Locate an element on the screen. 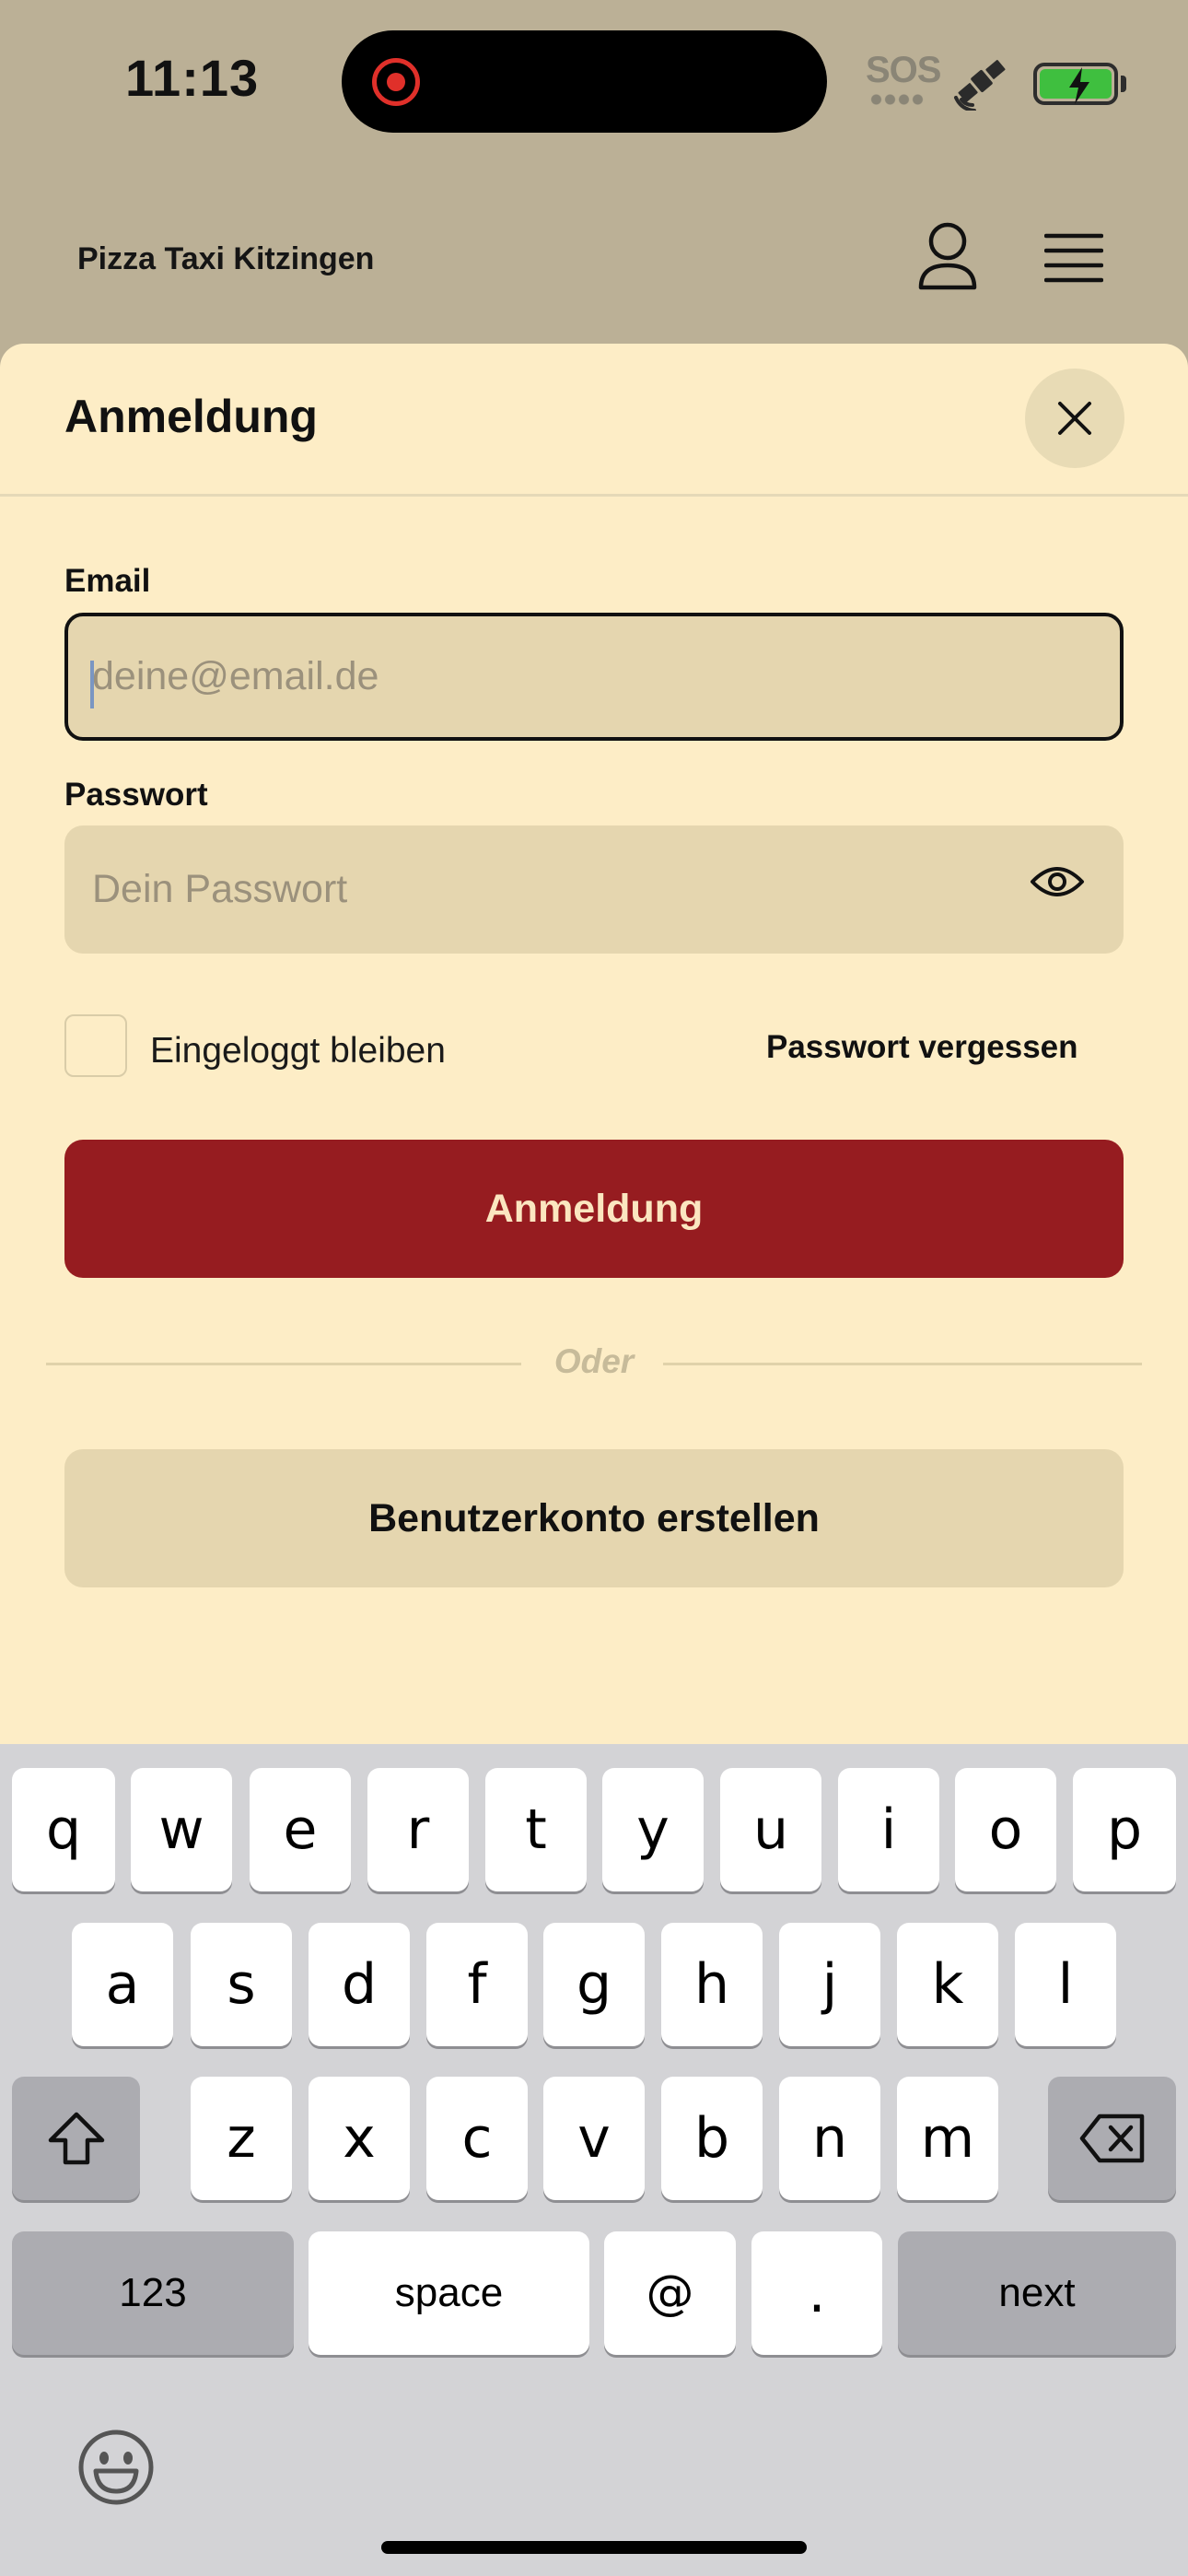 The width and height of the screenshot is (1188, 2576). header-divider is located at coordinates (594, 495).